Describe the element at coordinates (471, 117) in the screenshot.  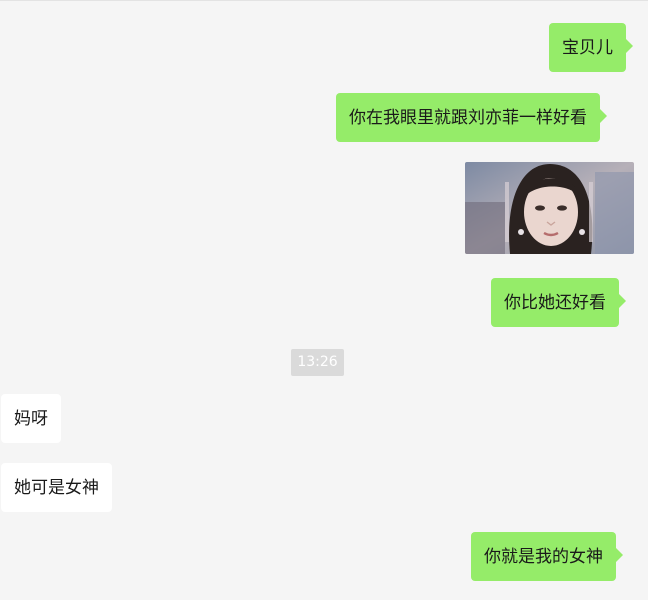
I see `outgoing-message-2: 你在我眼里就跟刘亦菲一样好看` at that location.